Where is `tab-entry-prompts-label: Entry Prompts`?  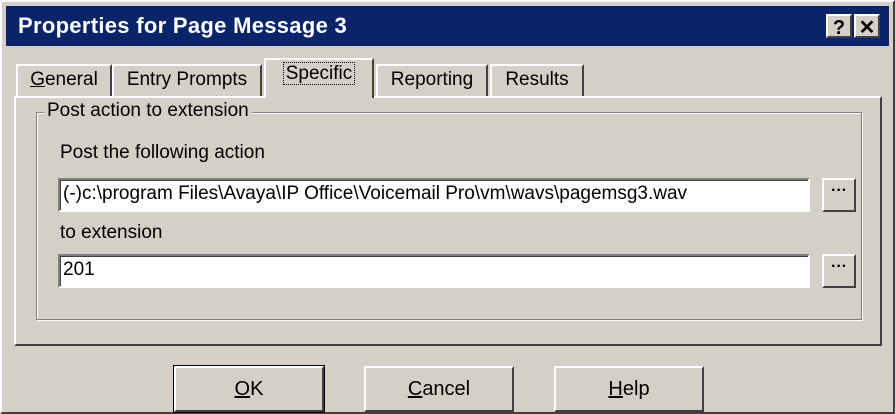 tab-entry-prompts-label: Entry Prompts is located at coordinates (187, 79).